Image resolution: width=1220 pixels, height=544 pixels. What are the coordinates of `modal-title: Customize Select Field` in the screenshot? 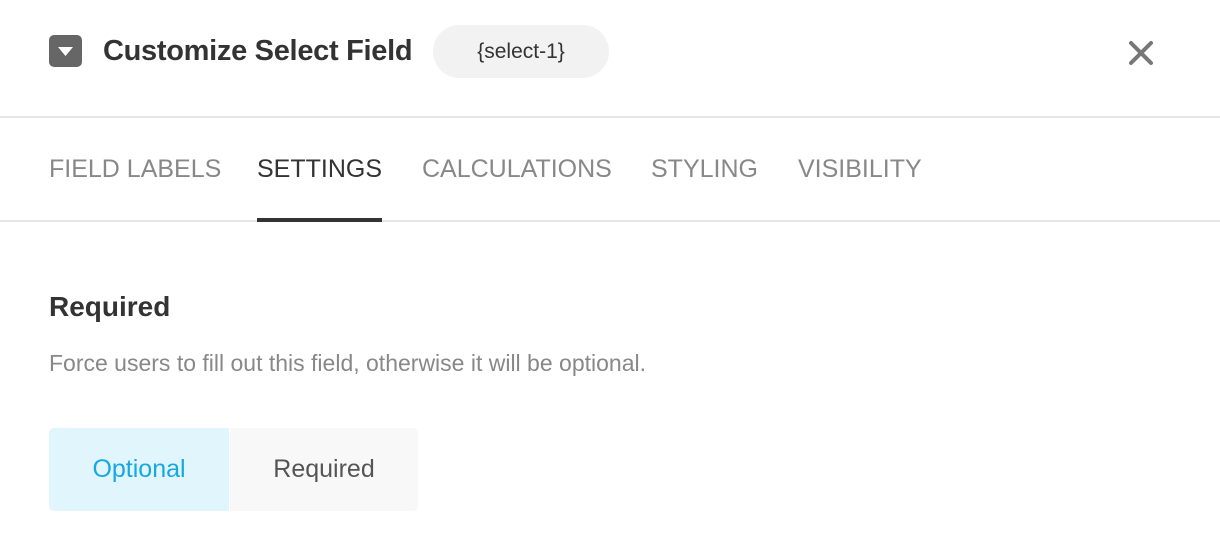 It's located at (258, 51).